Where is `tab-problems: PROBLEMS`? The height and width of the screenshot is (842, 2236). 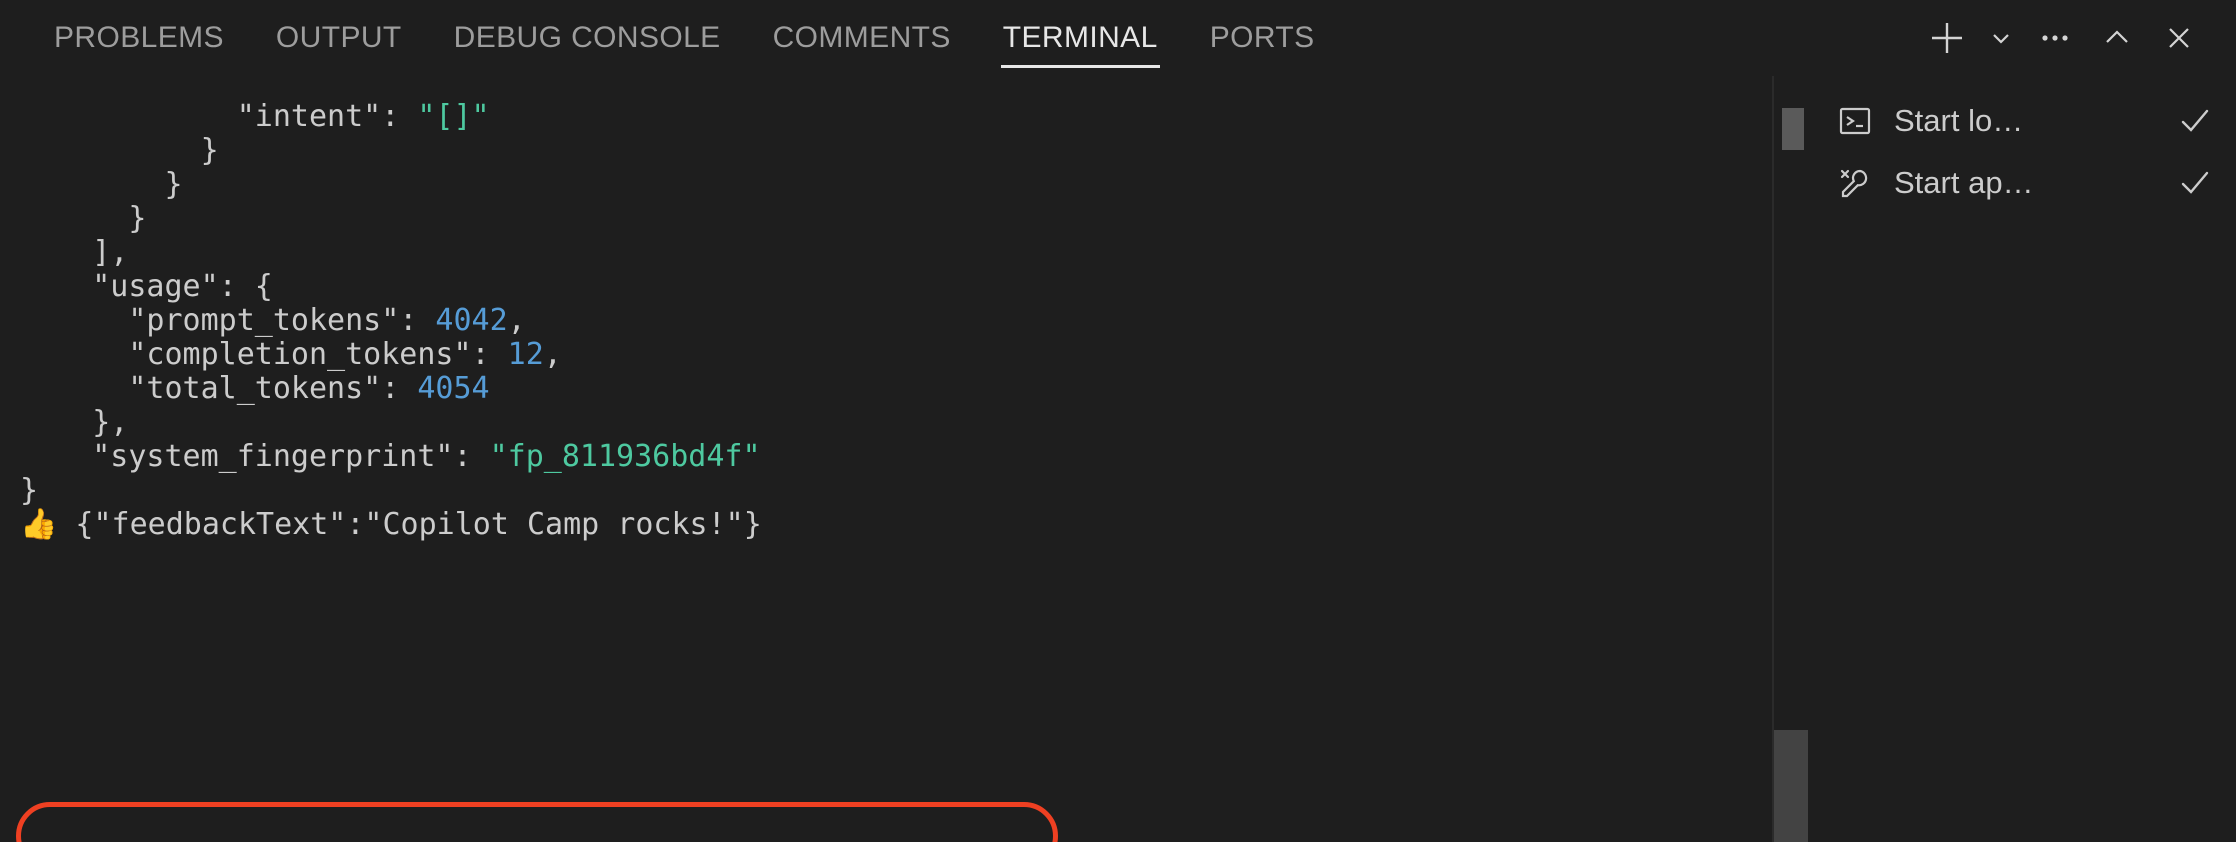 tab-problems: PROBLEMS is located at coordinates (139, 38).